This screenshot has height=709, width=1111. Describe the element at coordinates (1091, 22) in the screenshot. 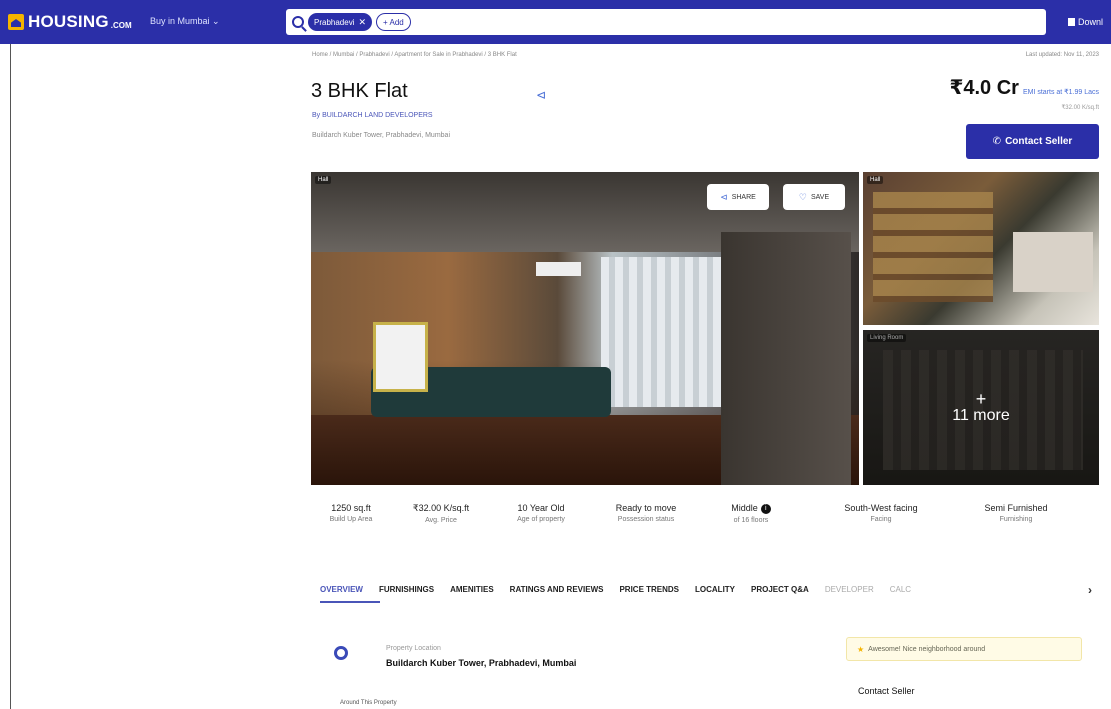

I see `download-label: Downl` at that location.